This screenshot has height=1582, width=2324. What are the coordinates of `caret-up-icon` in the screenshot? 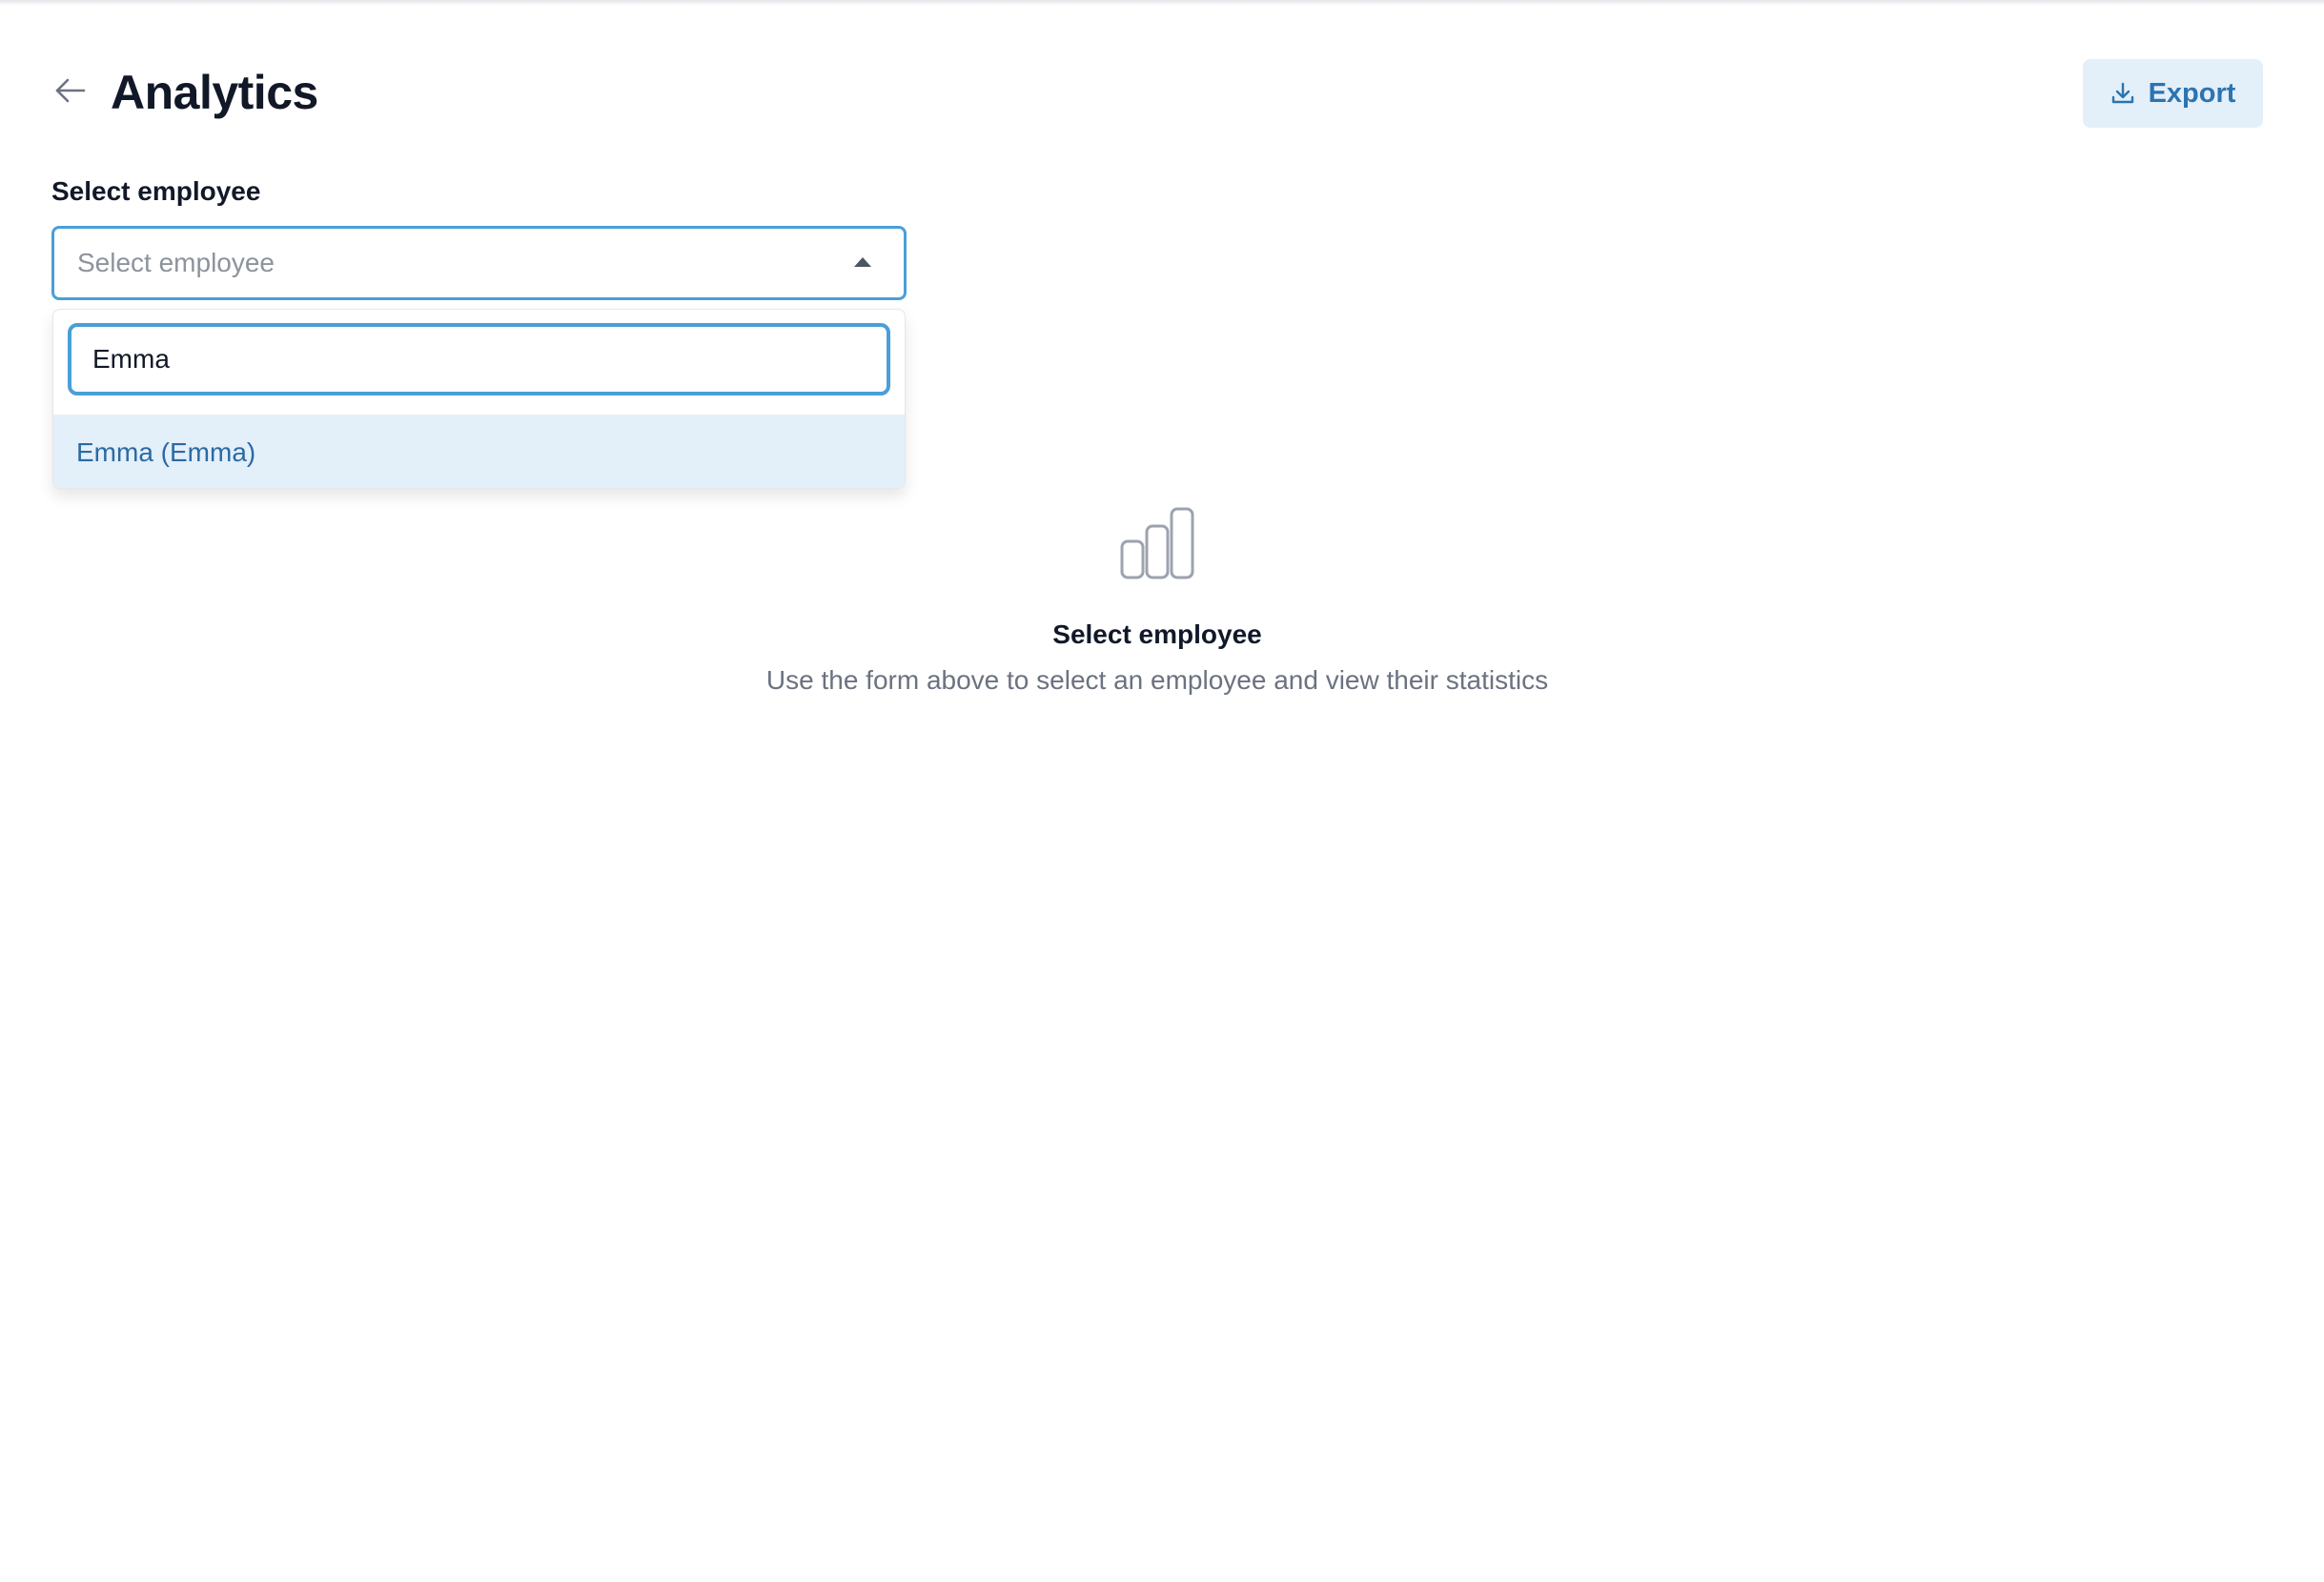 It's located at (862, 262).